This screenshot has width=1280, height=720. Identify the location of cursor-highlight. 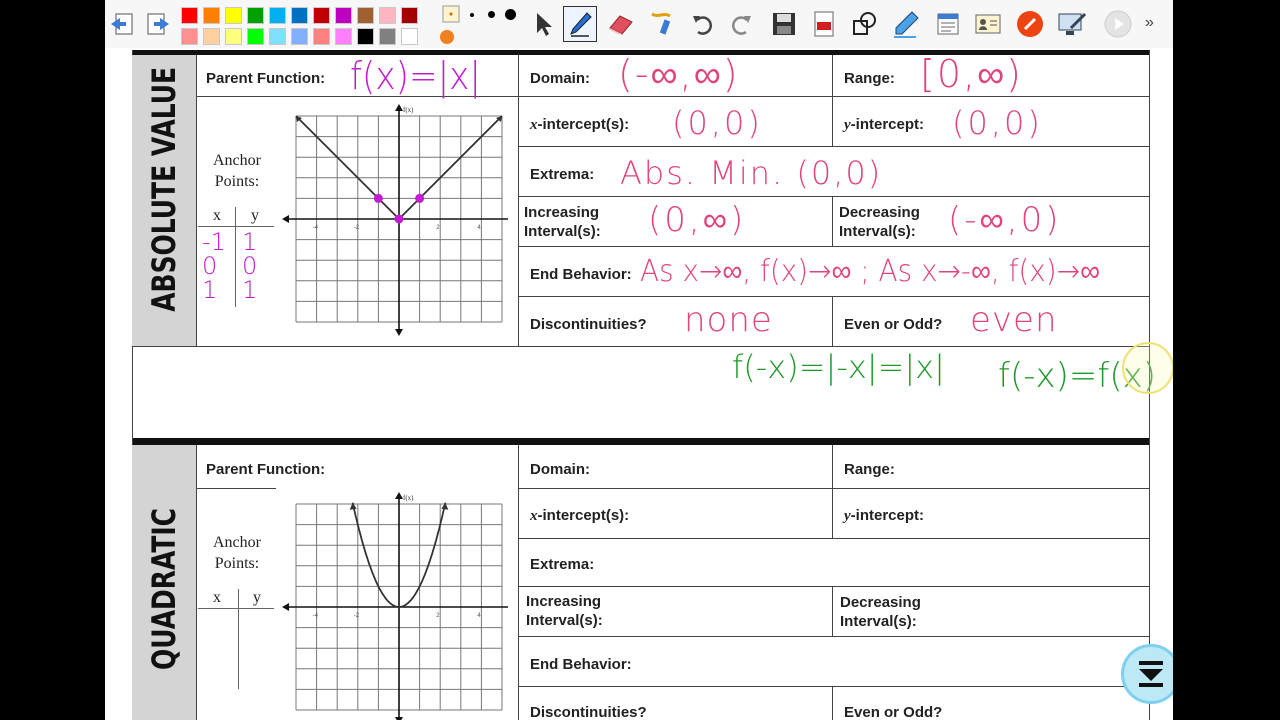
(1147, 368).